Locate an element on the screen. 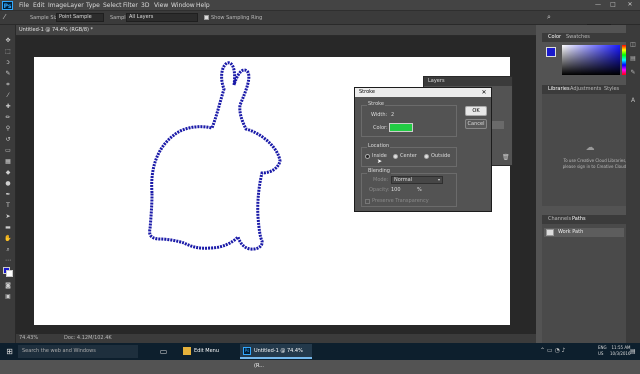 The width and height of the screenshot is (640, 374). taskbar-search-text: Search the web and Windows is located at coordinates (59, 351).